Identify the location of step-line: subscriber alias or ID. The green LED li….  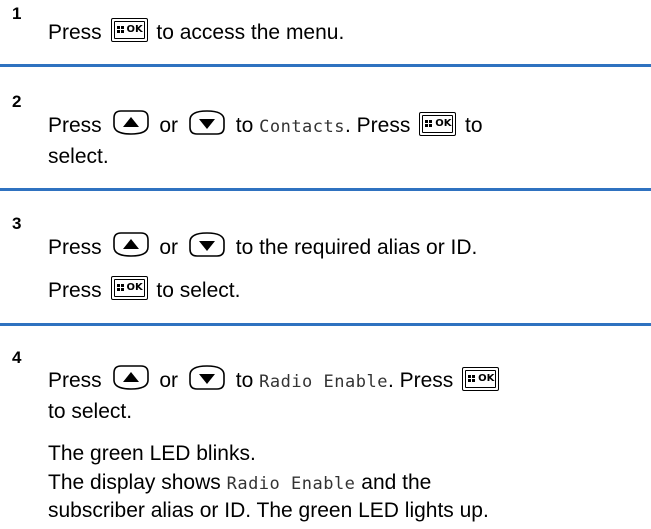
(268, 510).